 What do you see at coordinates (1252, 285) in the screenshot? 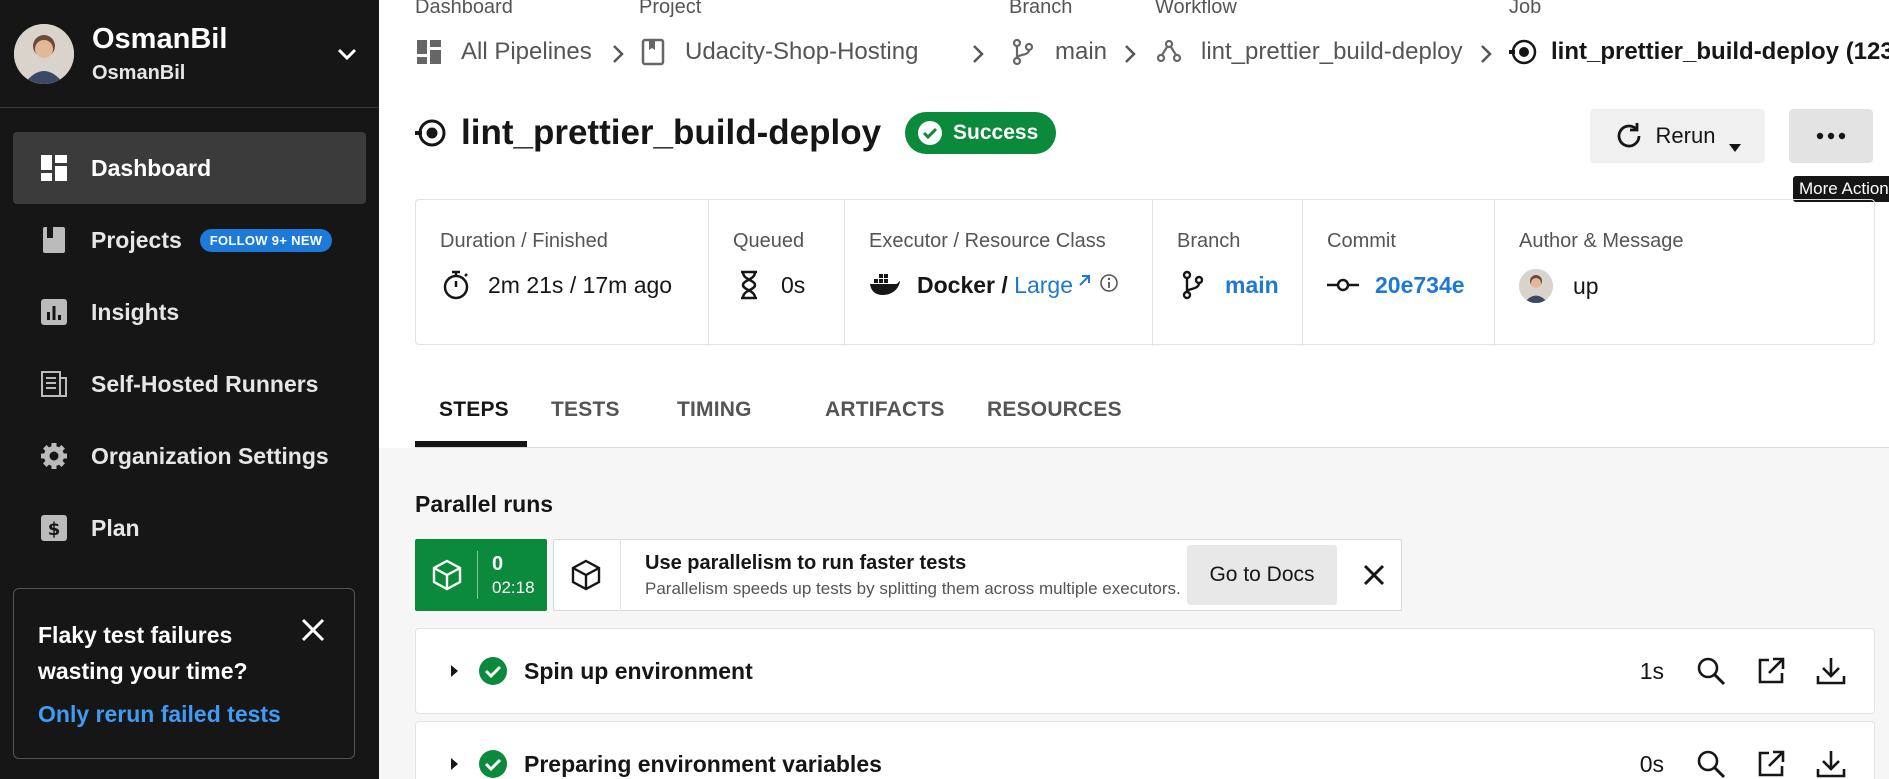
I see `branch-link: main` at bounding box center [1252, 285].